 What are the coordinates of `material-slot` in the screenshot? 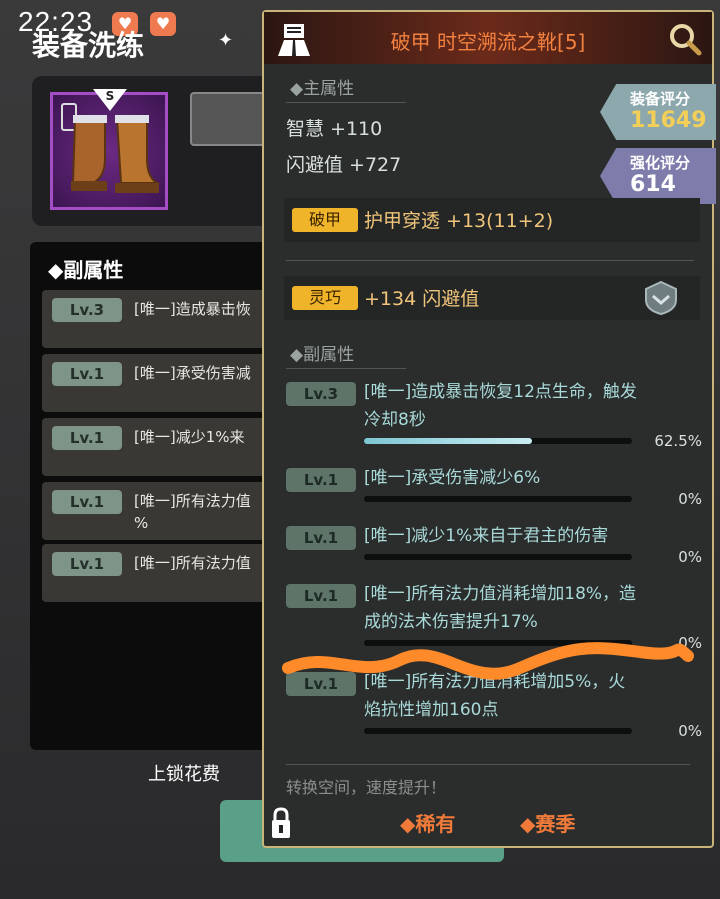 It's located at (230, 119).